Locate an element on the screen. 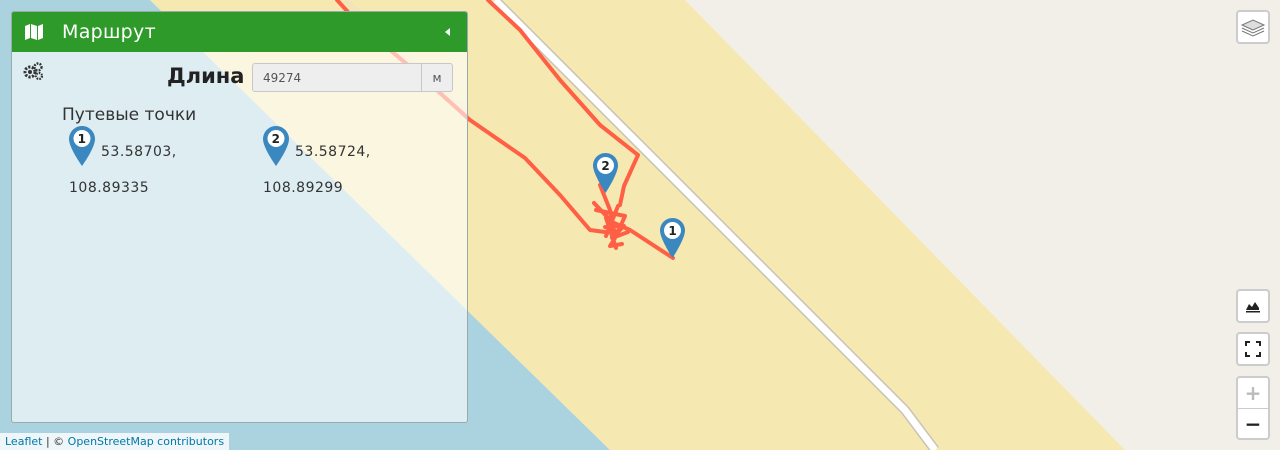 The image size is (1280, 450). waypoint-marker-icon: 2 is located at coordinates (276, 146).